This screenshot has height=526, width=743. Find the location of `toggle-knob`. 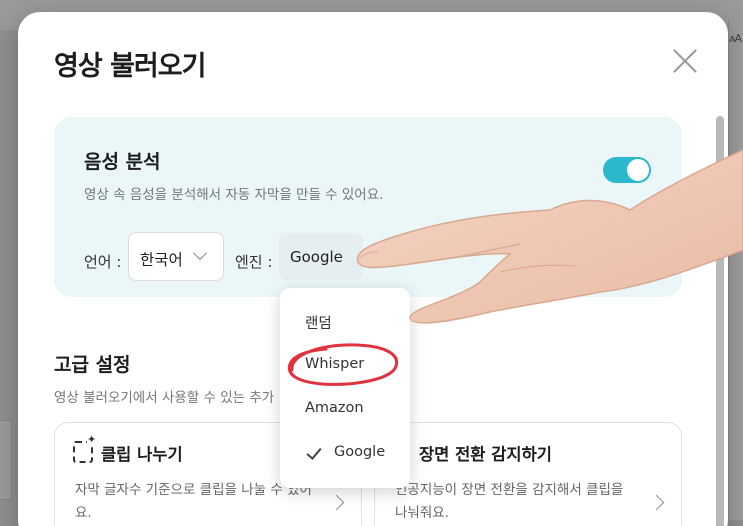

toggle-knob is located at coordinates (638, 170).